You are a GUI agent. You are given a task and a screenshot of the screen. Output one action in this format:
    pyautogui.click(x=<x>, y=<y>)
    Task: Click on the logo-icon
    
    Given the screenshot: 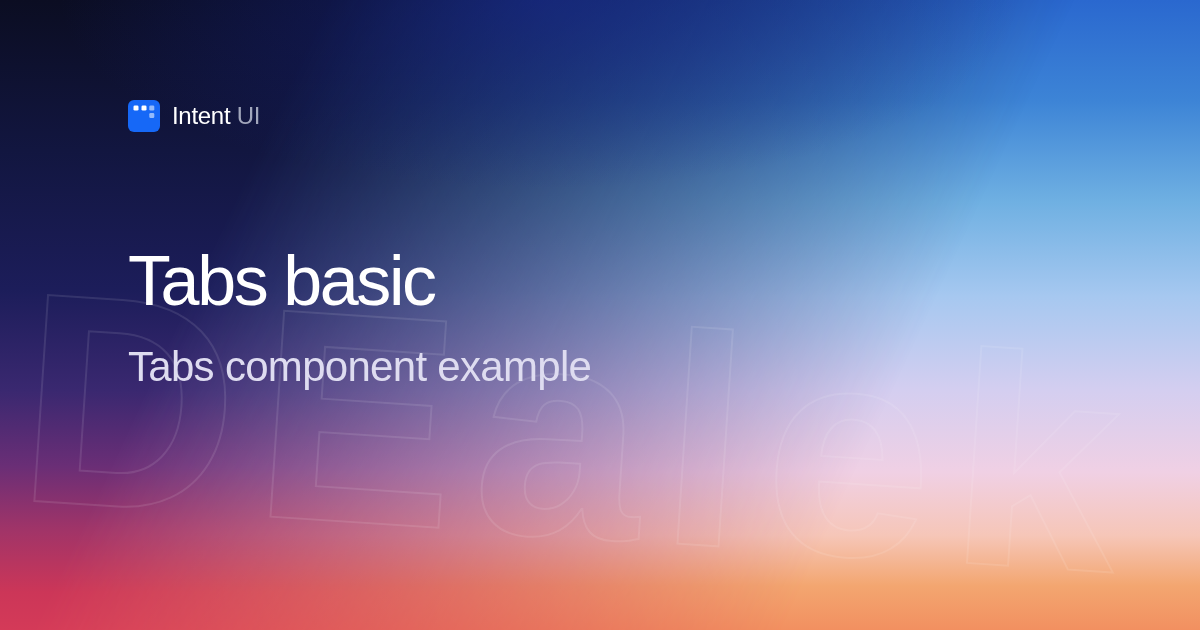 What is the action you would take?
    pyautogui.click(x=144, y=116)
    